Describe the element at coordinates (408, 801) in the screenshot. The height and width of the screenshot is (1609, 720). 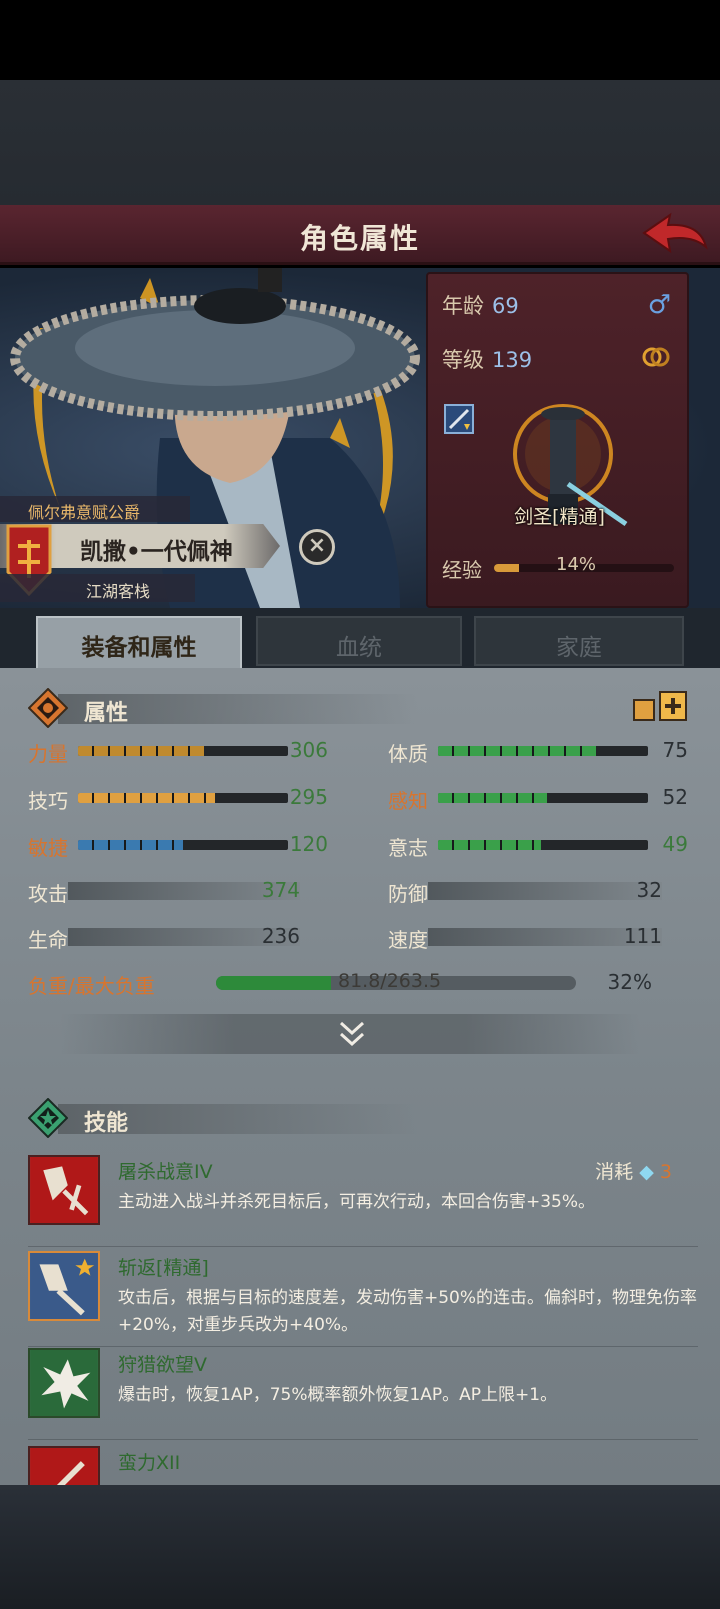
I see `stat-label: 感知` at that location.